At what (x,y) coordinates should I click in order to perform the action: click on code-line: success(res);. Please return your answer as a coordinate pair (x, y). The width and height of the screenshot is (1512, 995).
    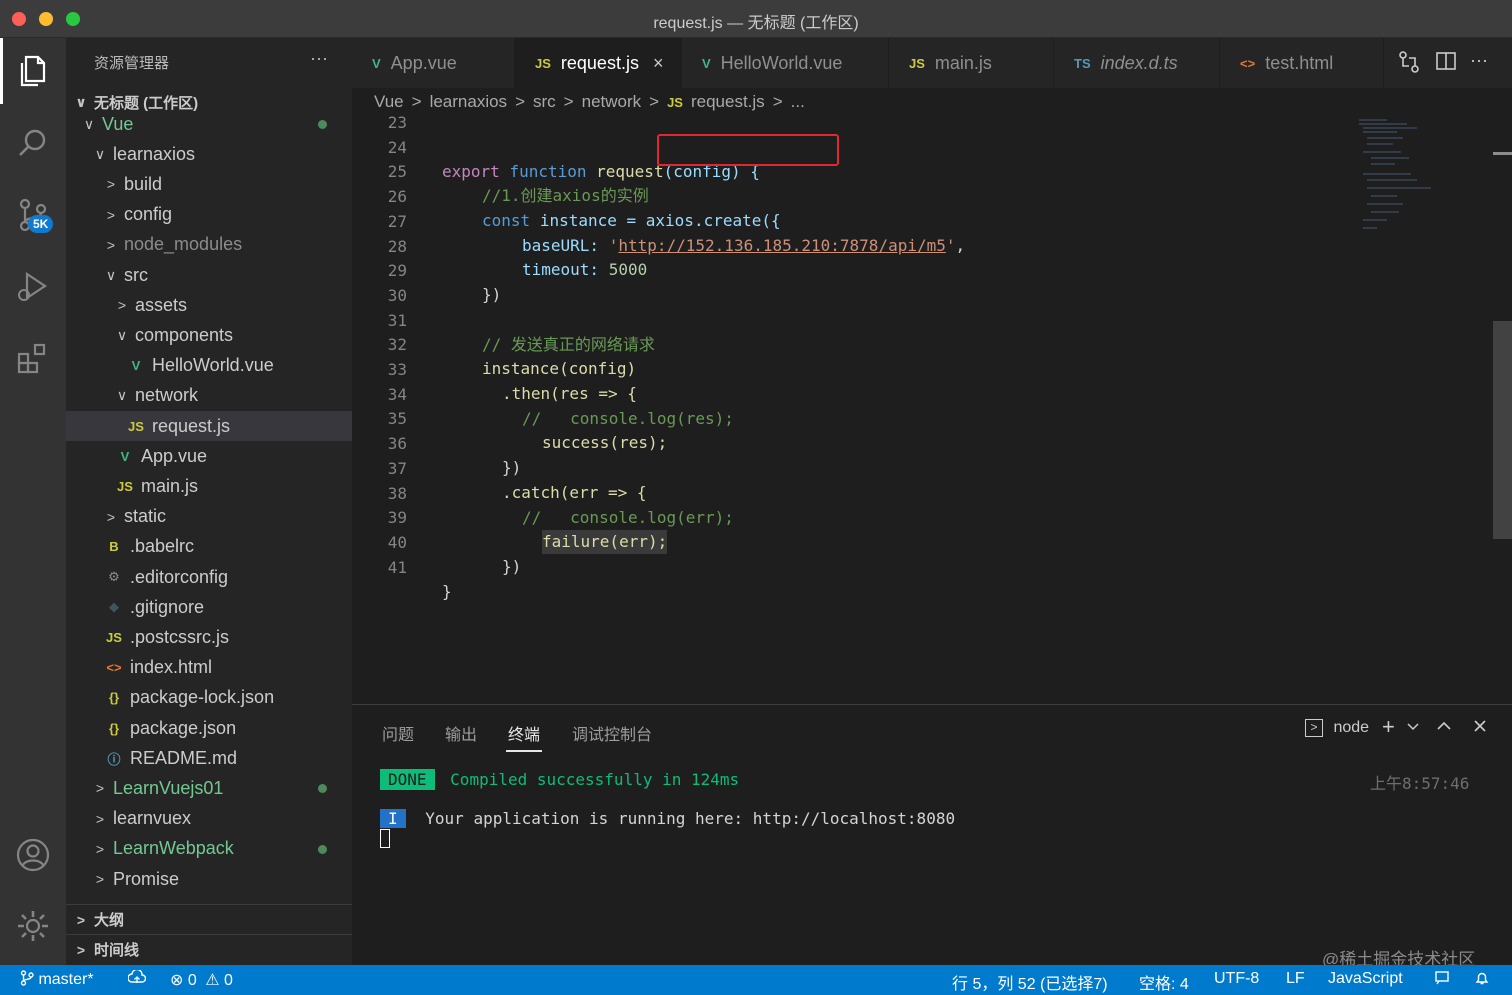
    Looking at the image, I should click on (605, 442).